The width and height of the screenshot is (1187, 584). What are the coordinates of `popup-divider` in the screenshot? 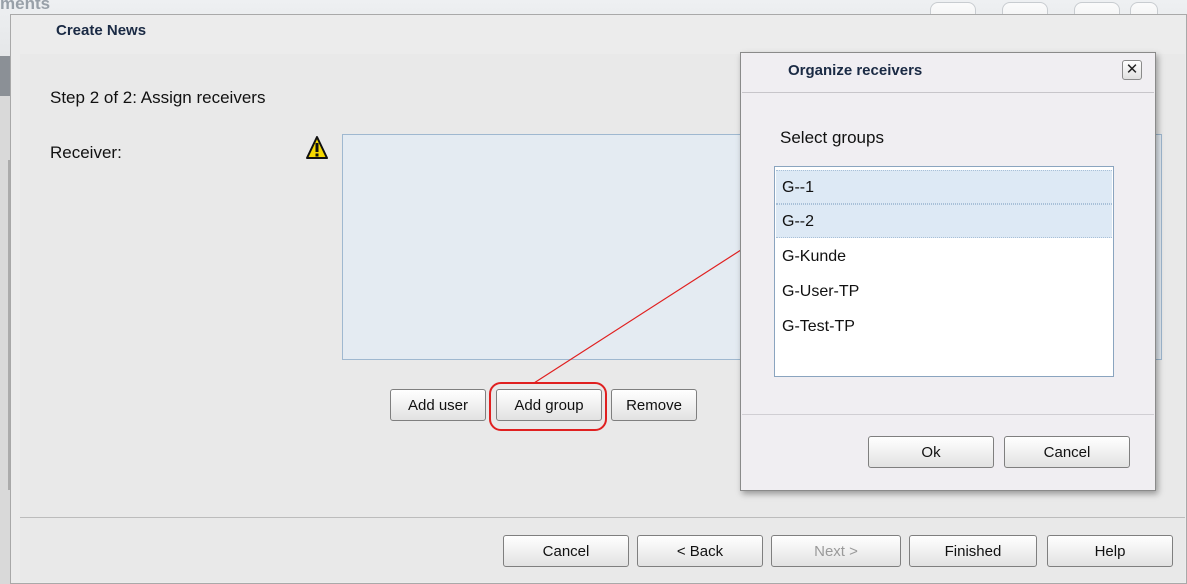 It's located at (948, 92).